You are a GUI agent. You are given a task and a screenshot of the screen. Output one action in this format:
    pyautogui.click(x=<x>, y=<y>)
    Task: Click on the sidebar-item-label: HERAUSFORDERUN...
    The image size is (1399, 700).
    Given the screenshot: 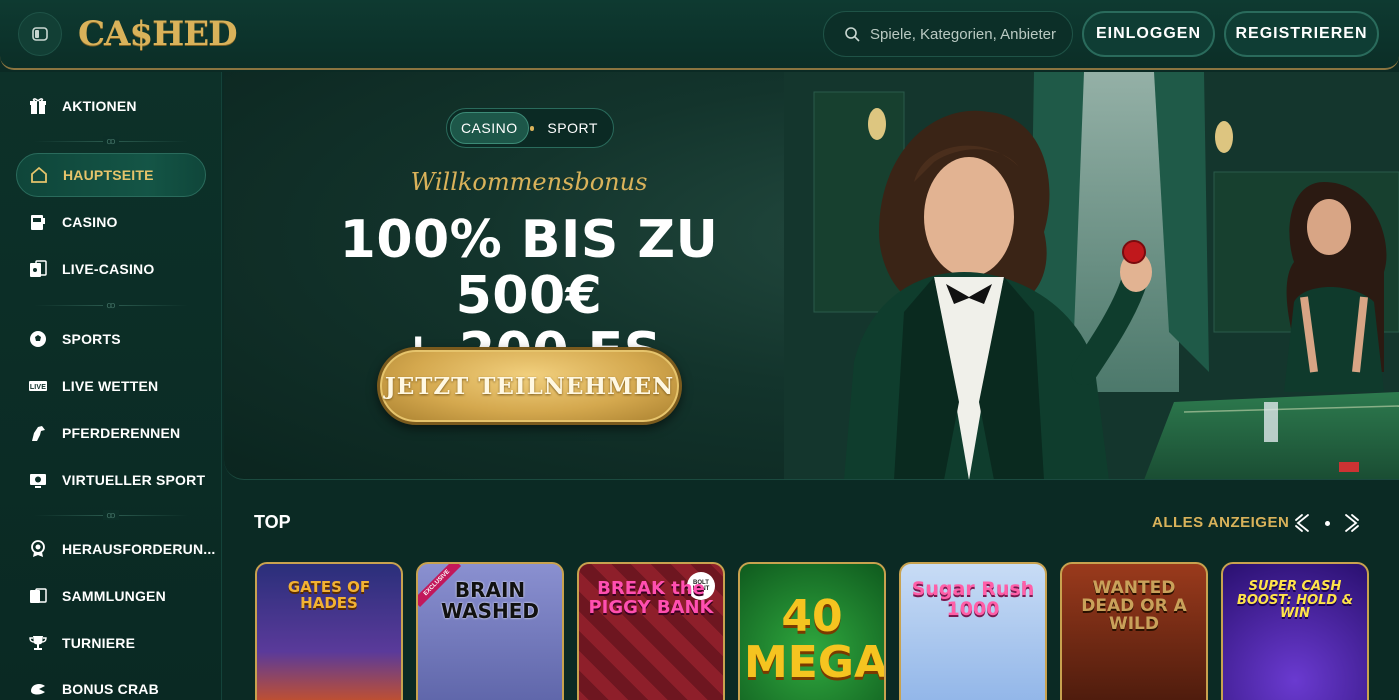 What is the action you would take?
    pyautogui.click(x=139, y=549)
    